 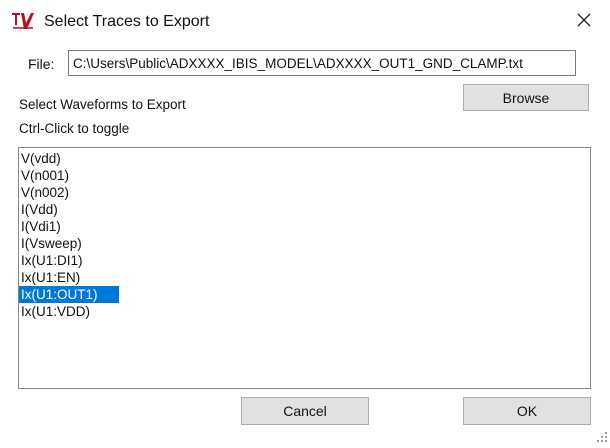 What do you see at coordinates (69, 158) in the screenshot?
I see `waveform-item-v-vdd: V(vdd)` at bounding box center [69, 158].